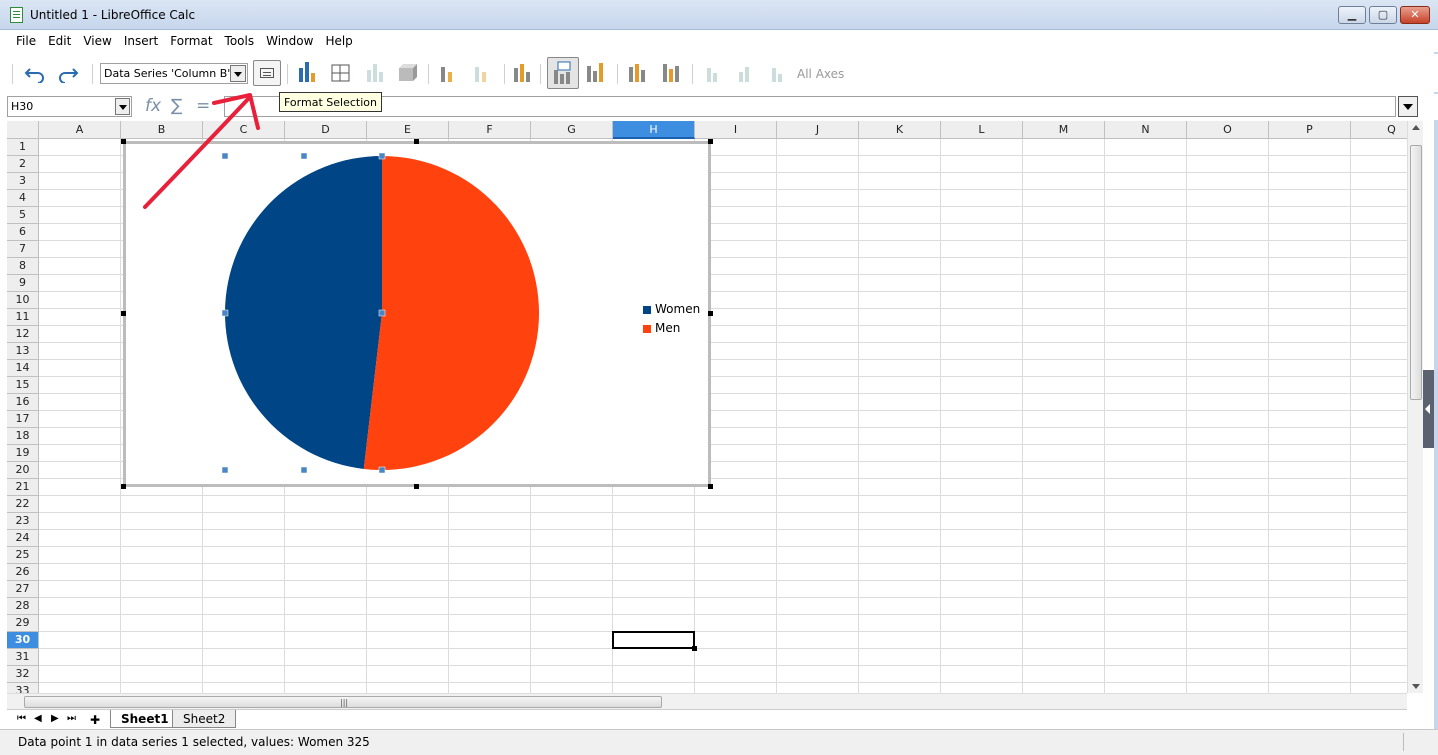  What do you see at coordinates (23, 436) in the screenshot?
I see `row-header-18: 18` at bounding box center [23, 436].